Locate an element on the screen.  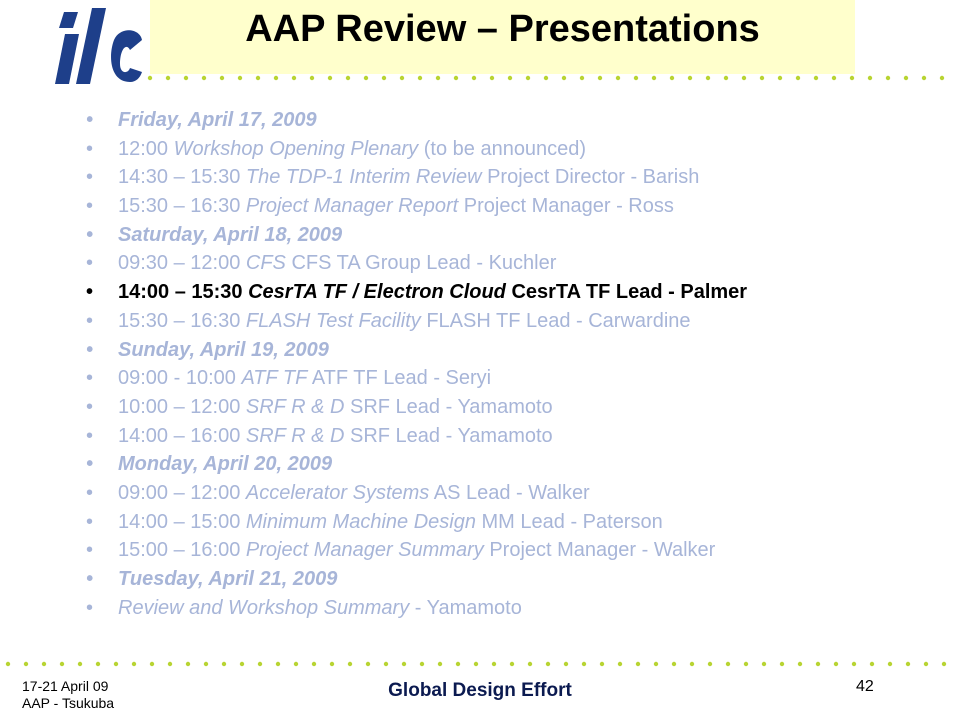
dotted-divider-top is located at coordinates (546, 78).